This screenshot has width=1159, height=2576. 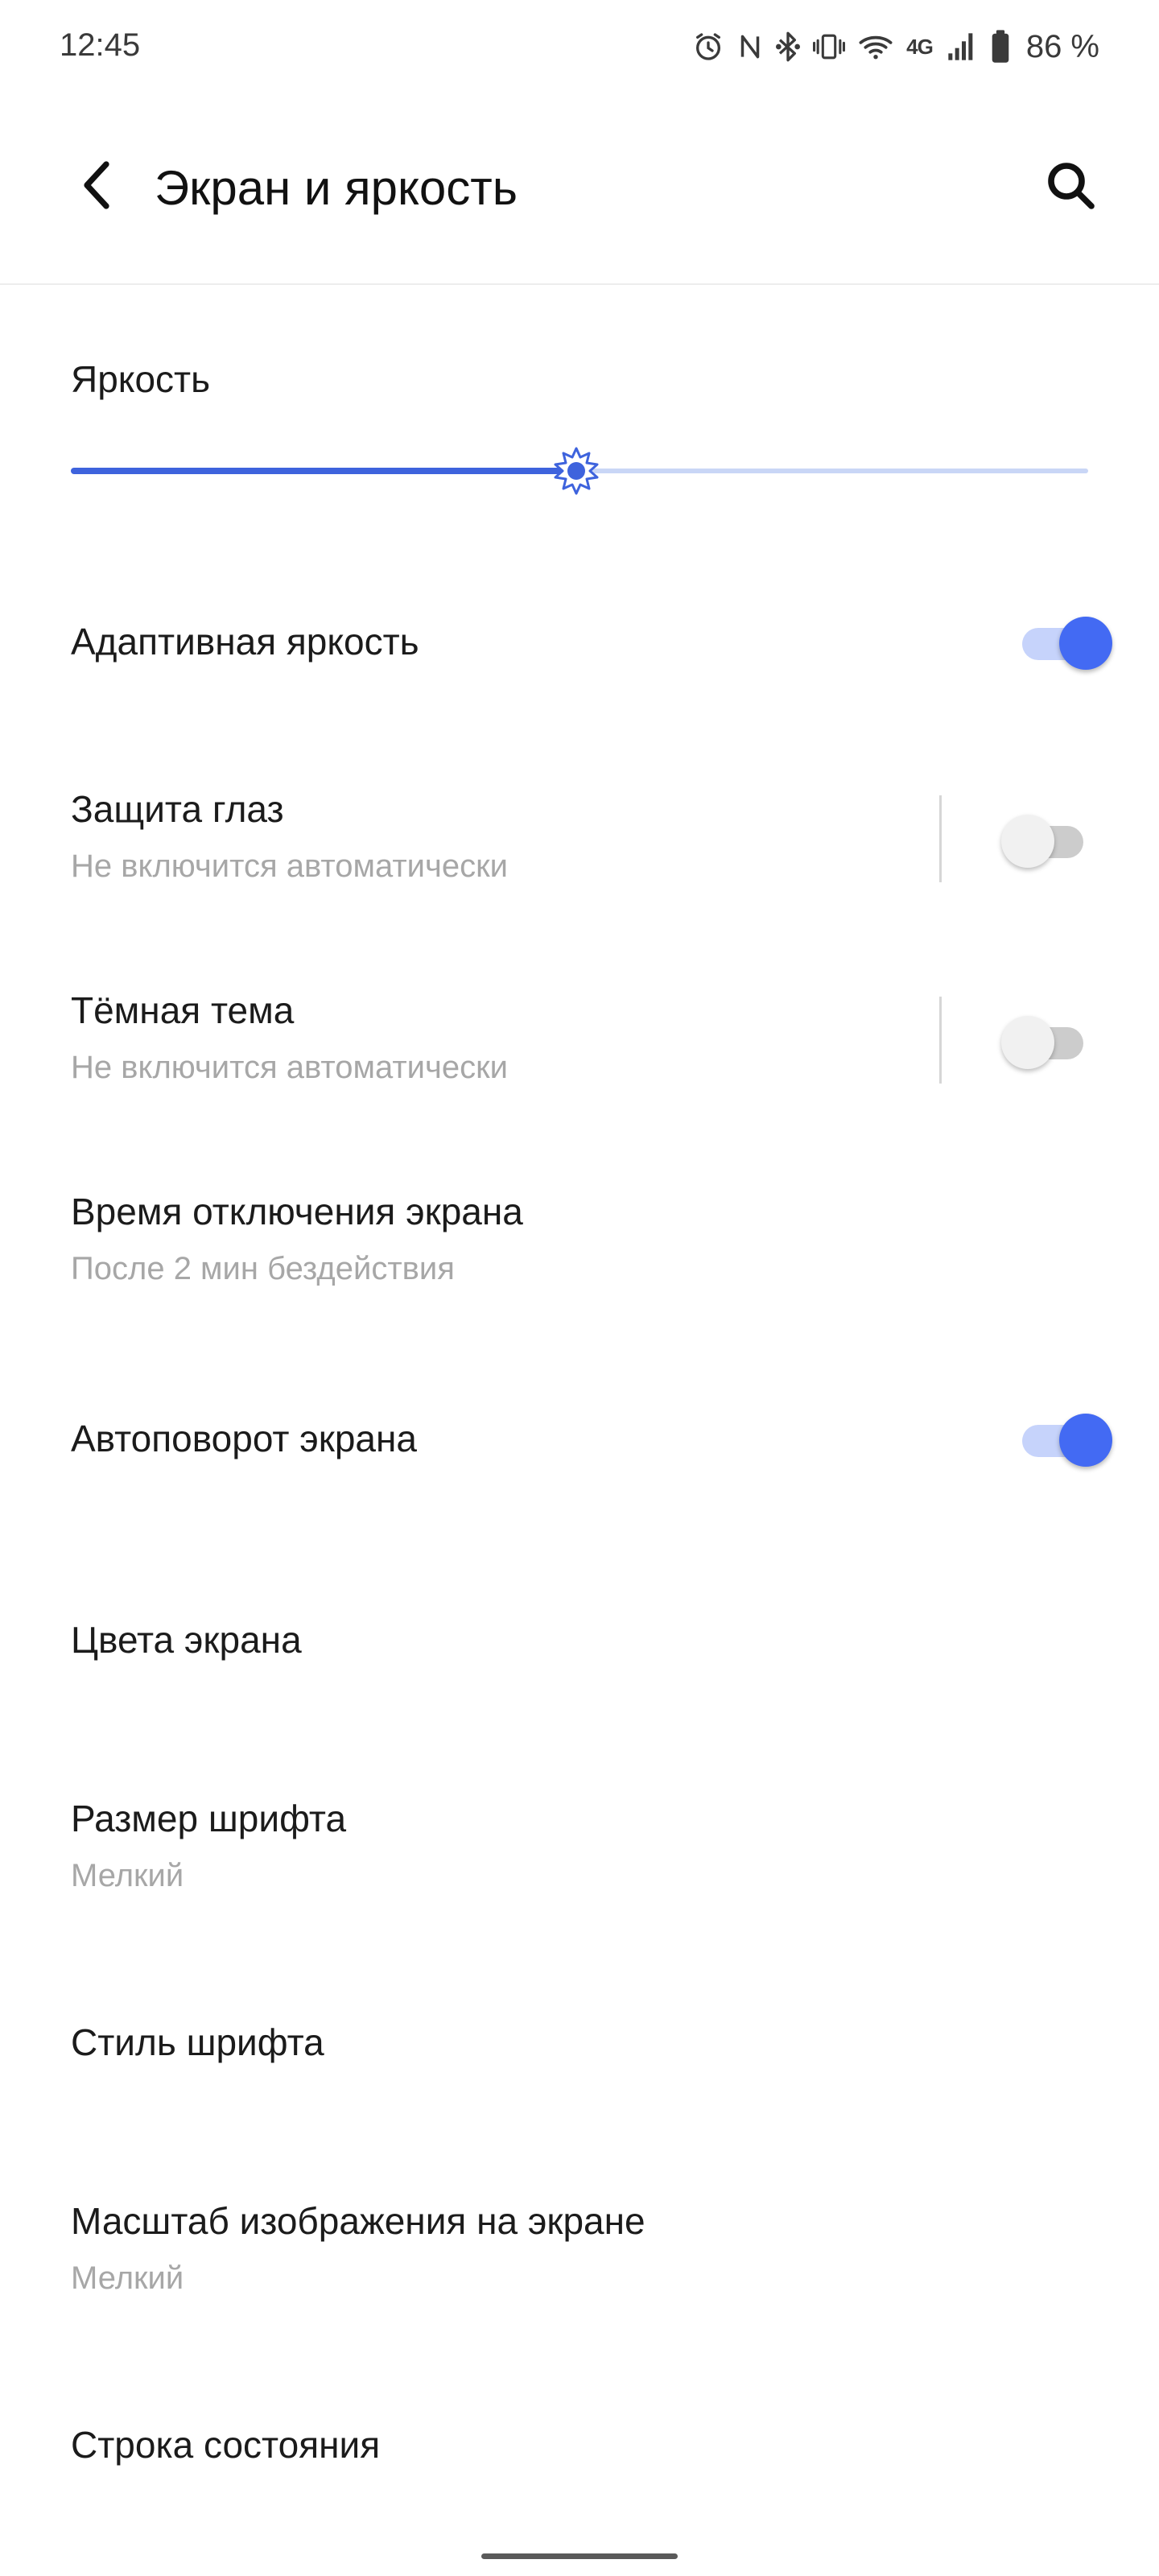 What do you see at coordinates (263, 1268) in the screenshot?
I see `screen-timeout-subtitle: После 2 мин бездействия` at bounding box center [263, 1268].